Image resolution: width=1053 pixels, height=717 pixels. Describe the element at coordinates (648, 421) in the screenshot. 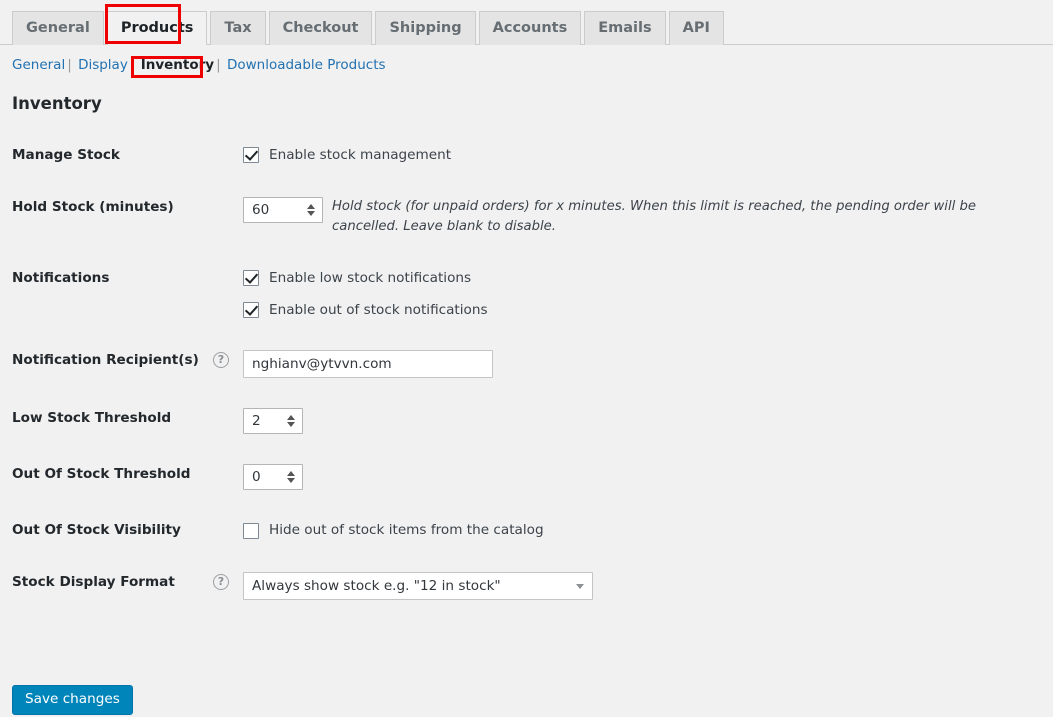

I see `cell-low-stock-threshold: 2` at that location.